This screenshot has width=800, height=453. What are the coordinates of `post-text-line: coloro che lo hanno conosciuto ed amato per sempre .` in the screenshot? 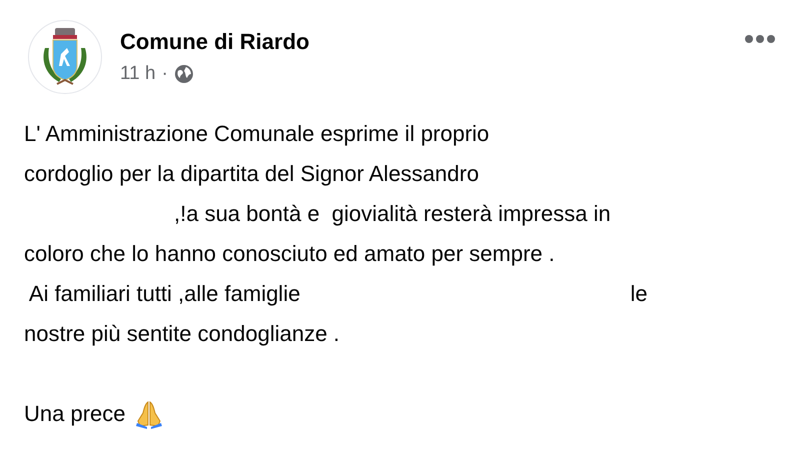 It's located at (289, 254).